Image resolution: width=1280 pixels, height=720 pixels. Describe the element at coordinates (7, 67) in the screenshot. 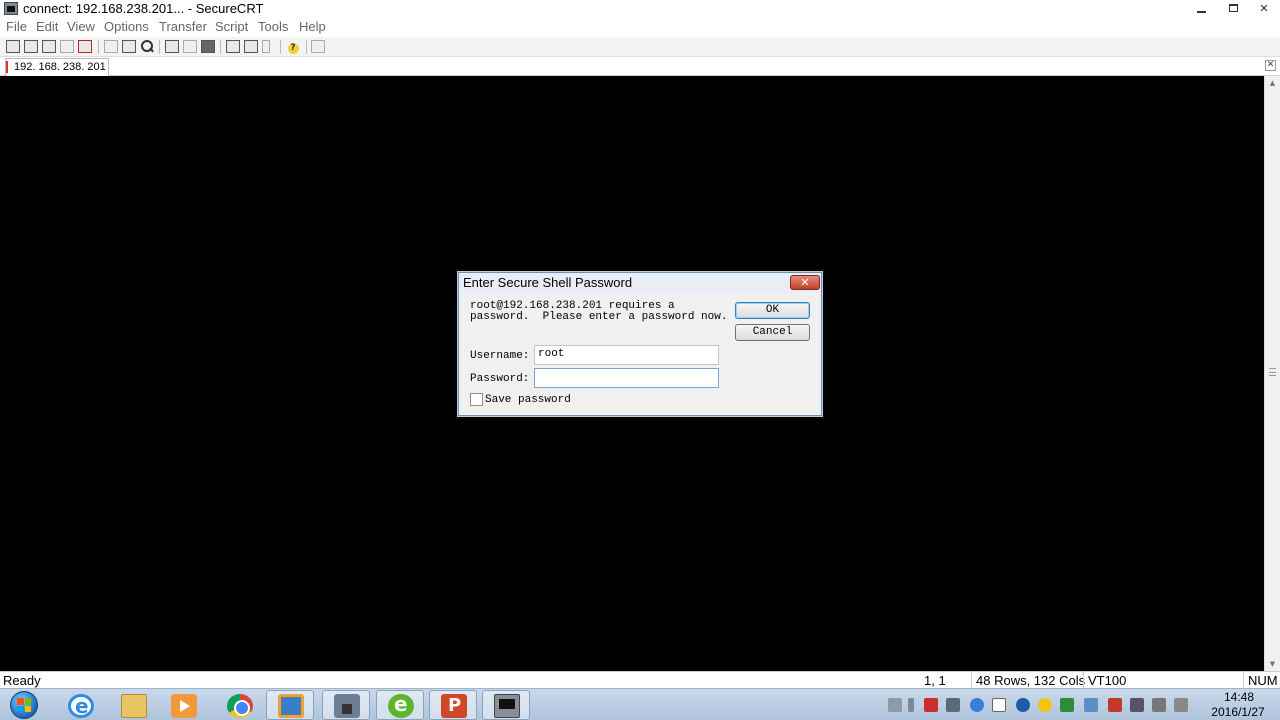

I see `session-status-indicator` at that location.